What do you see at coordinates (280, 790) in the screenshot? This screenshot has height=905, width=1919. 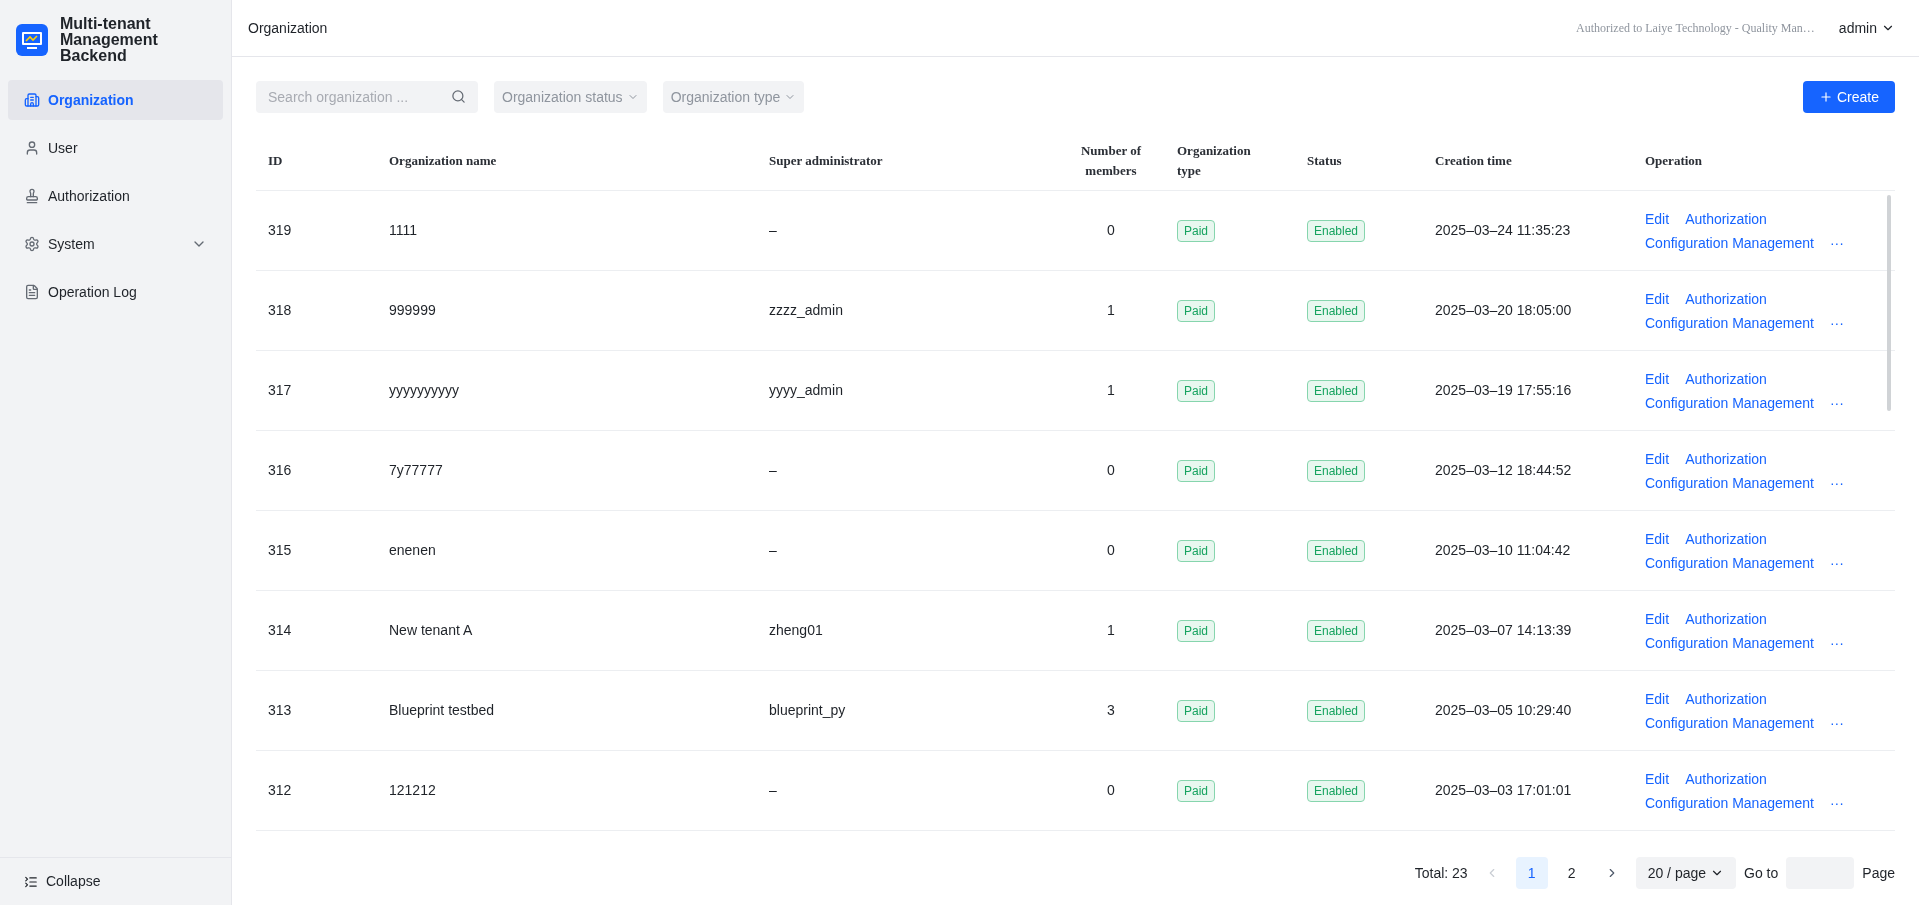 I see `table-cell: 312` at bounding box center [280, 790].